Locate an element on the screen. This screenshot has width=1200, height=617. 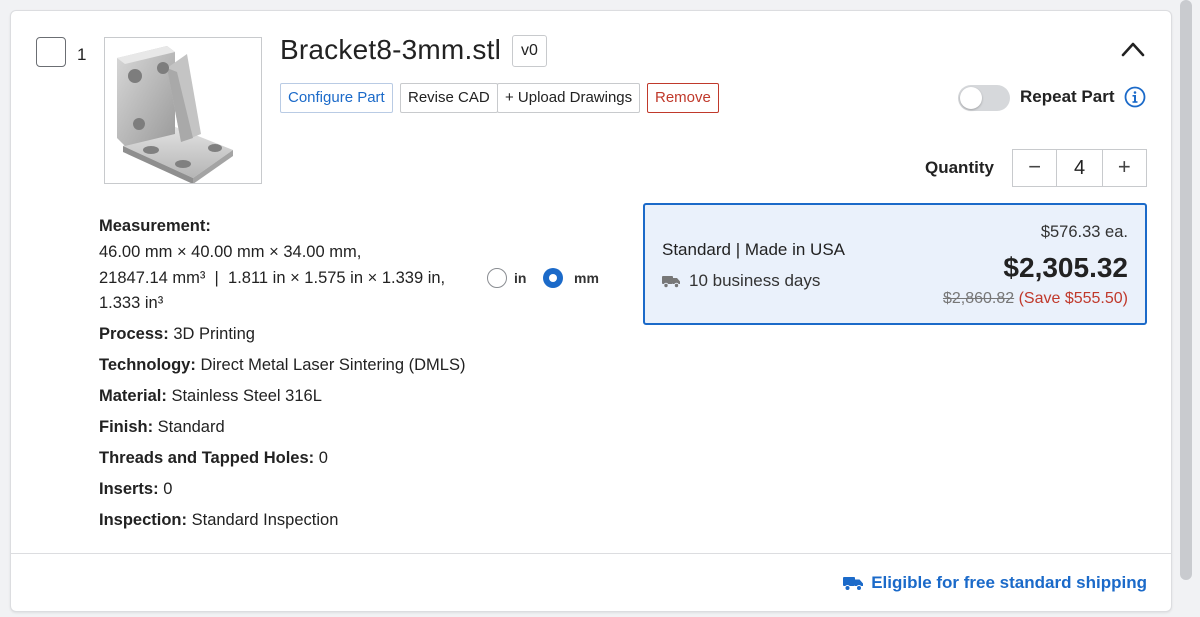
measurement-label: Measurement: is located at coordinates (155, 226).